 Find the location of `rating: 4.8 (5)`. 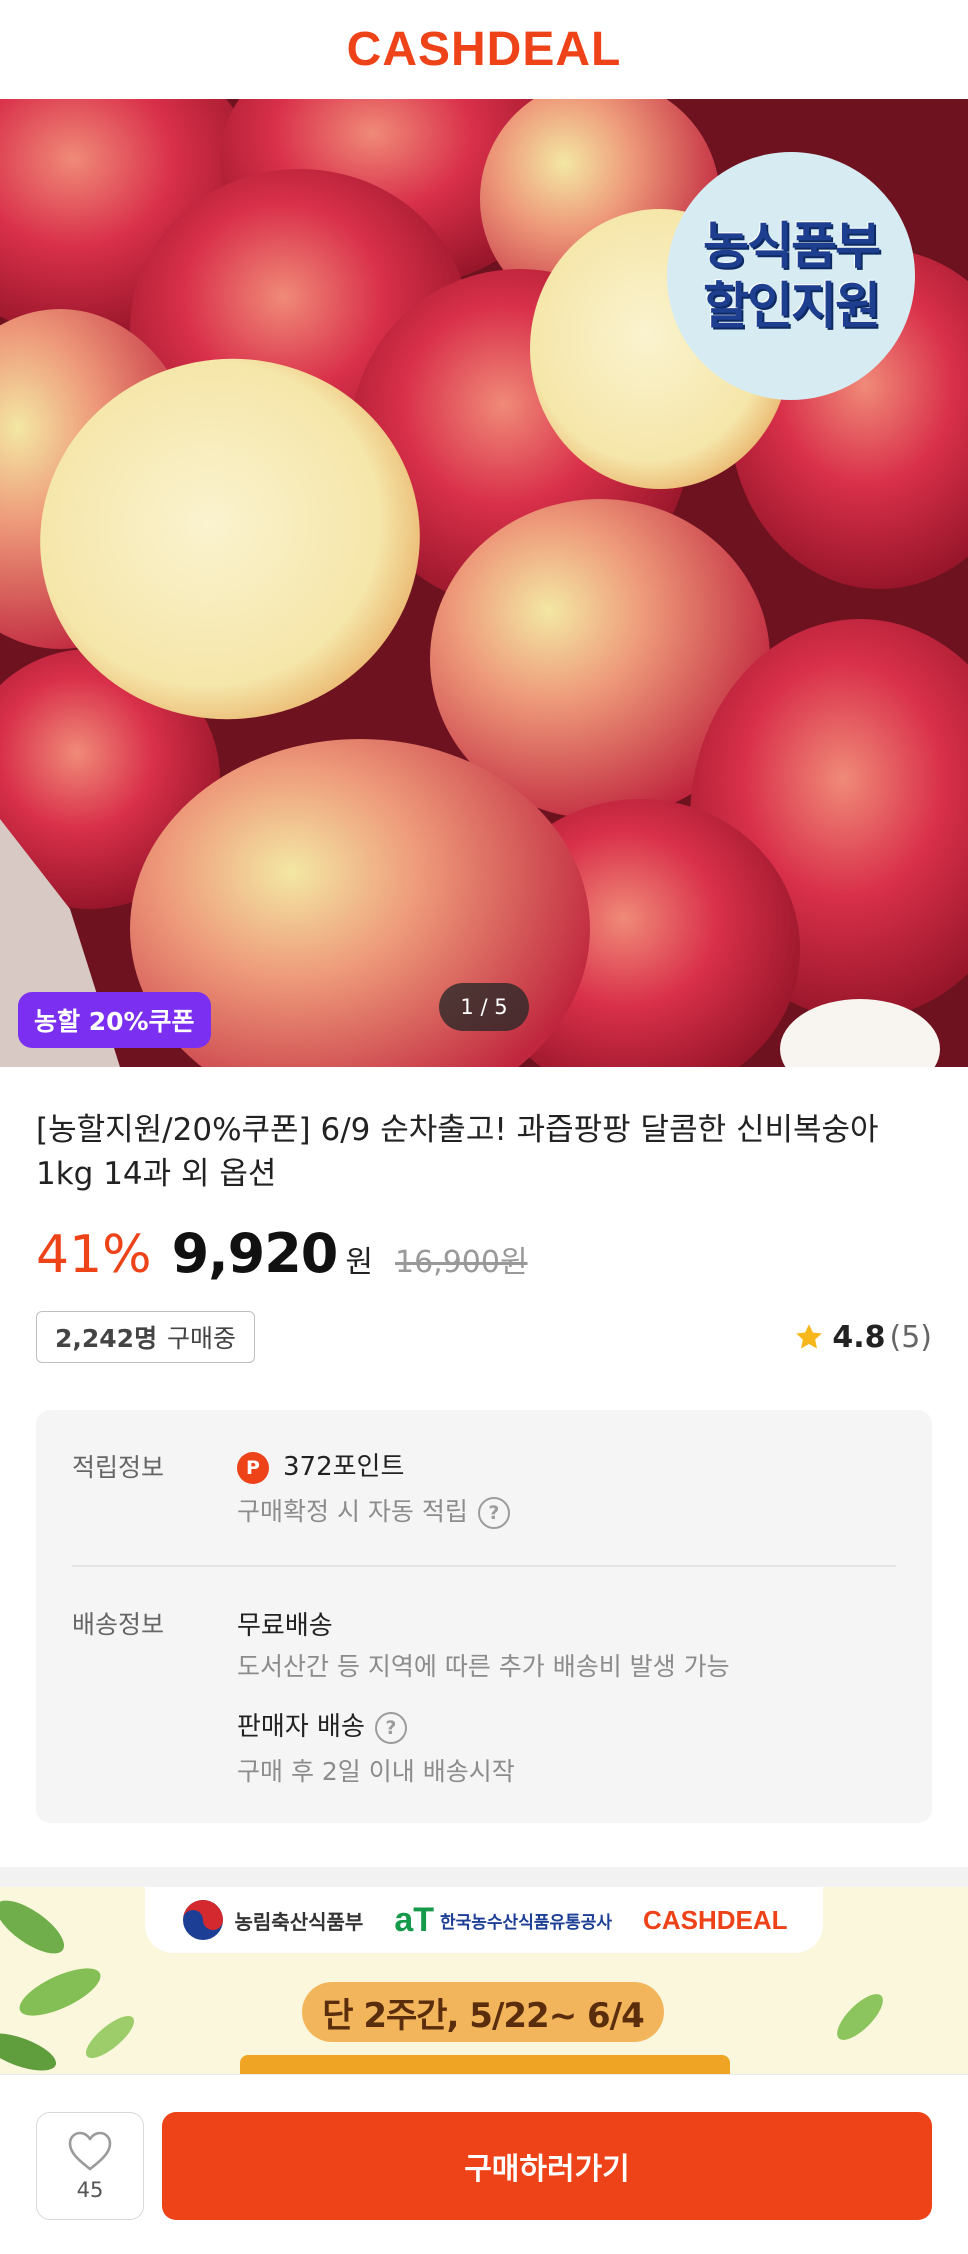

rating: 4.8 (5) is located at coordinates (863, 1337).